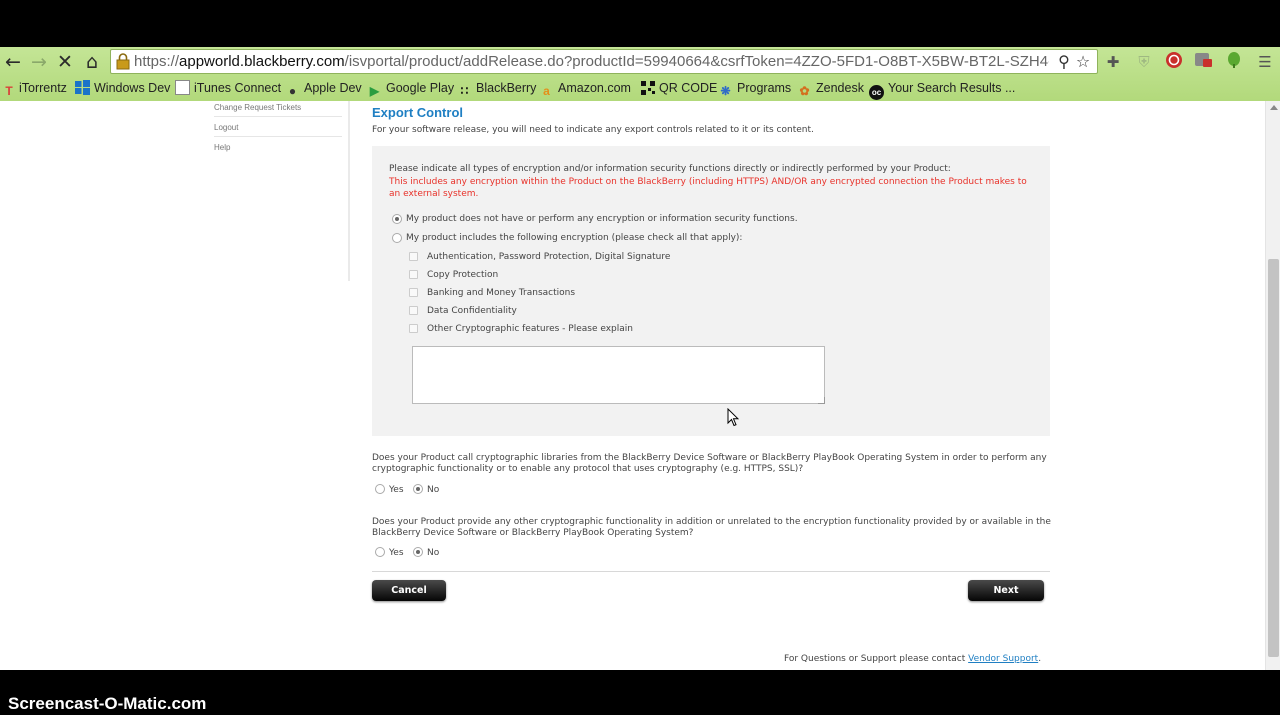  I want to click on page-scrollbar, so click(1272, 385).